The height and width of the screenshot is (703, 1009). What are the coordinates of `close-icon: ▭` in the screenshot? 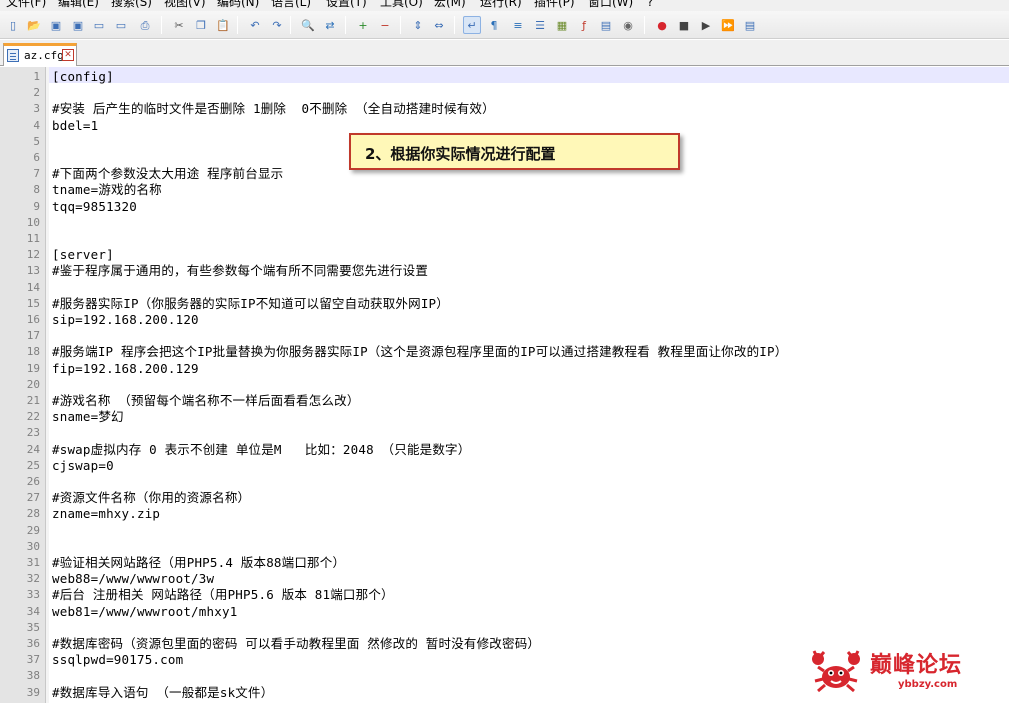 It's located at (99, 25).